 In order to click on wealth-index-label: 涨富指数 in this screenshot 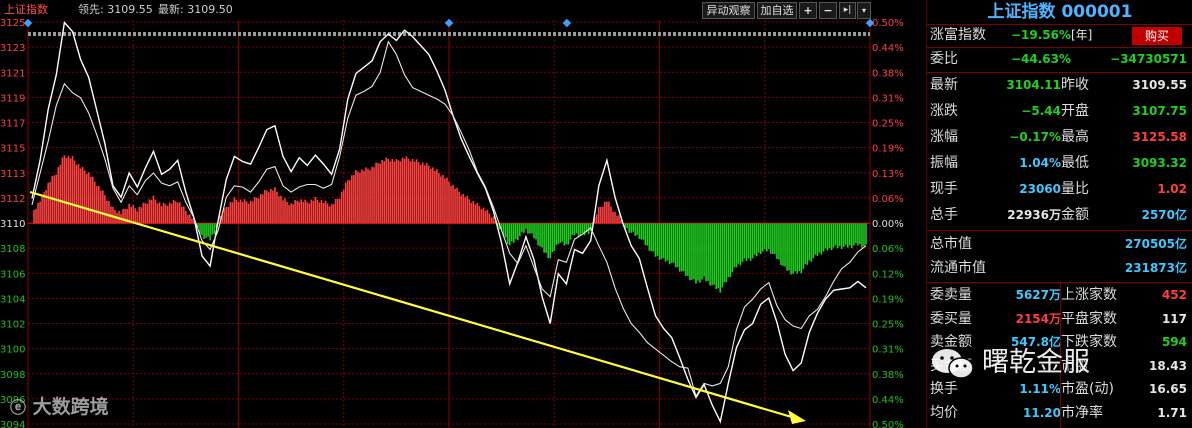, I will do `click(958, 35)`.